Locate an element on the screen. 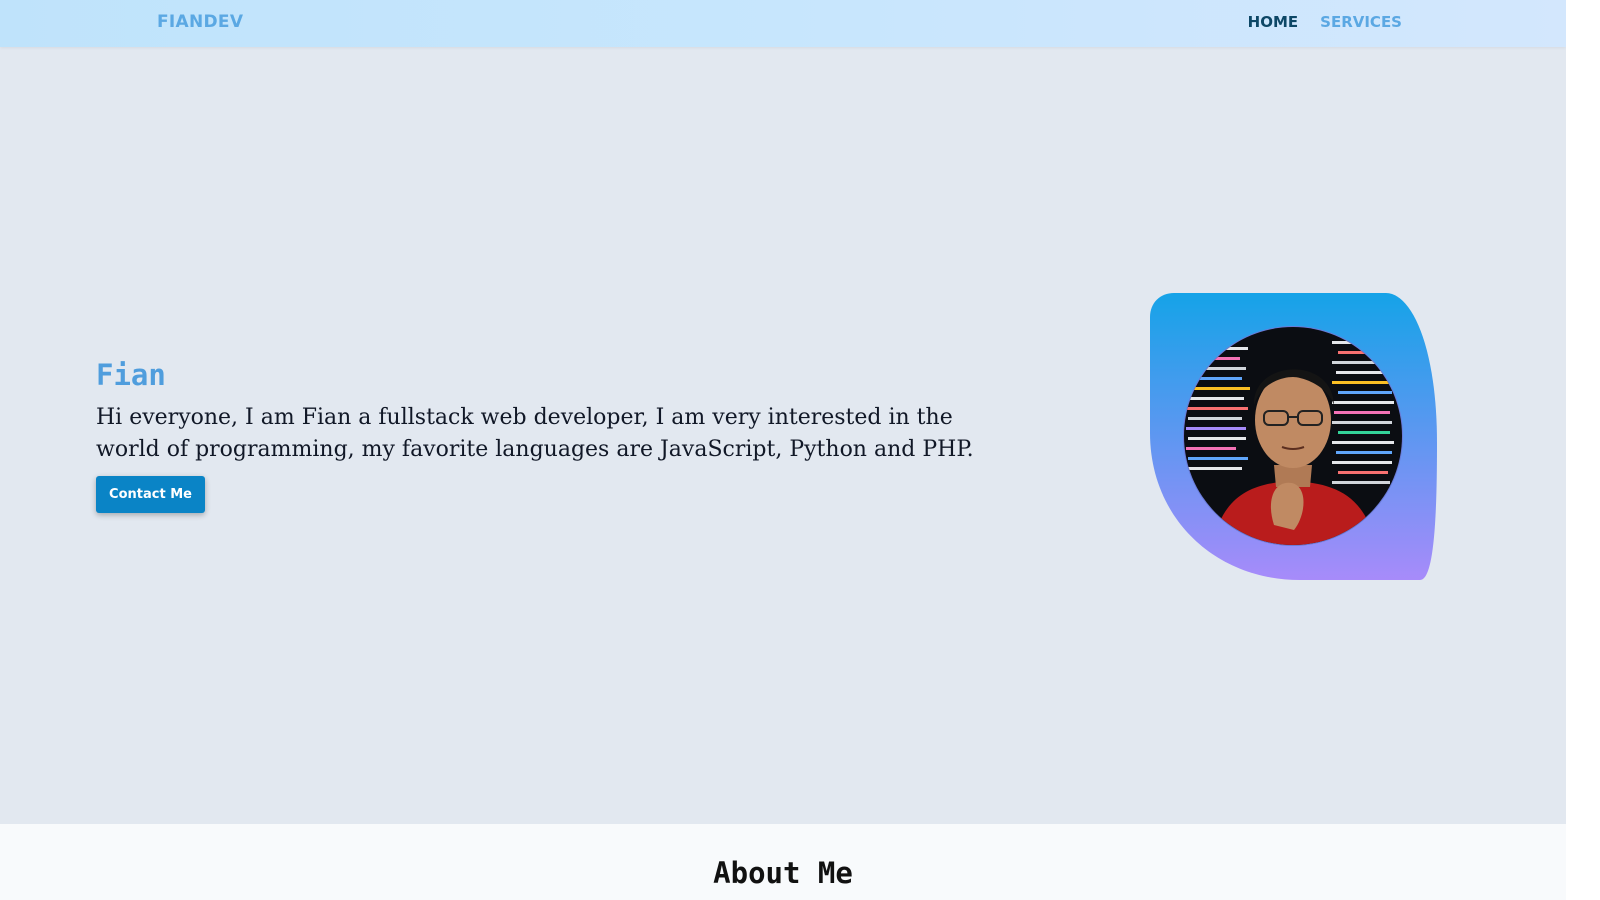  hero-name: Fian is located at coordinates (131, 375).